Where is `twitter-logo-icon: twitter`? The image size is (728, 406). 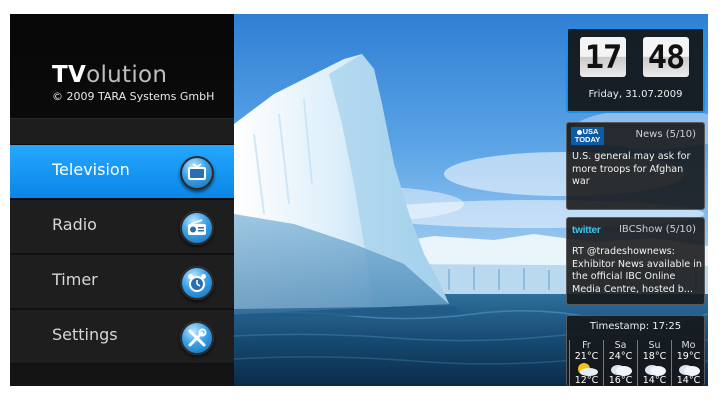 twitter-logo-icon: twitter is located at coordinates (586, 230).